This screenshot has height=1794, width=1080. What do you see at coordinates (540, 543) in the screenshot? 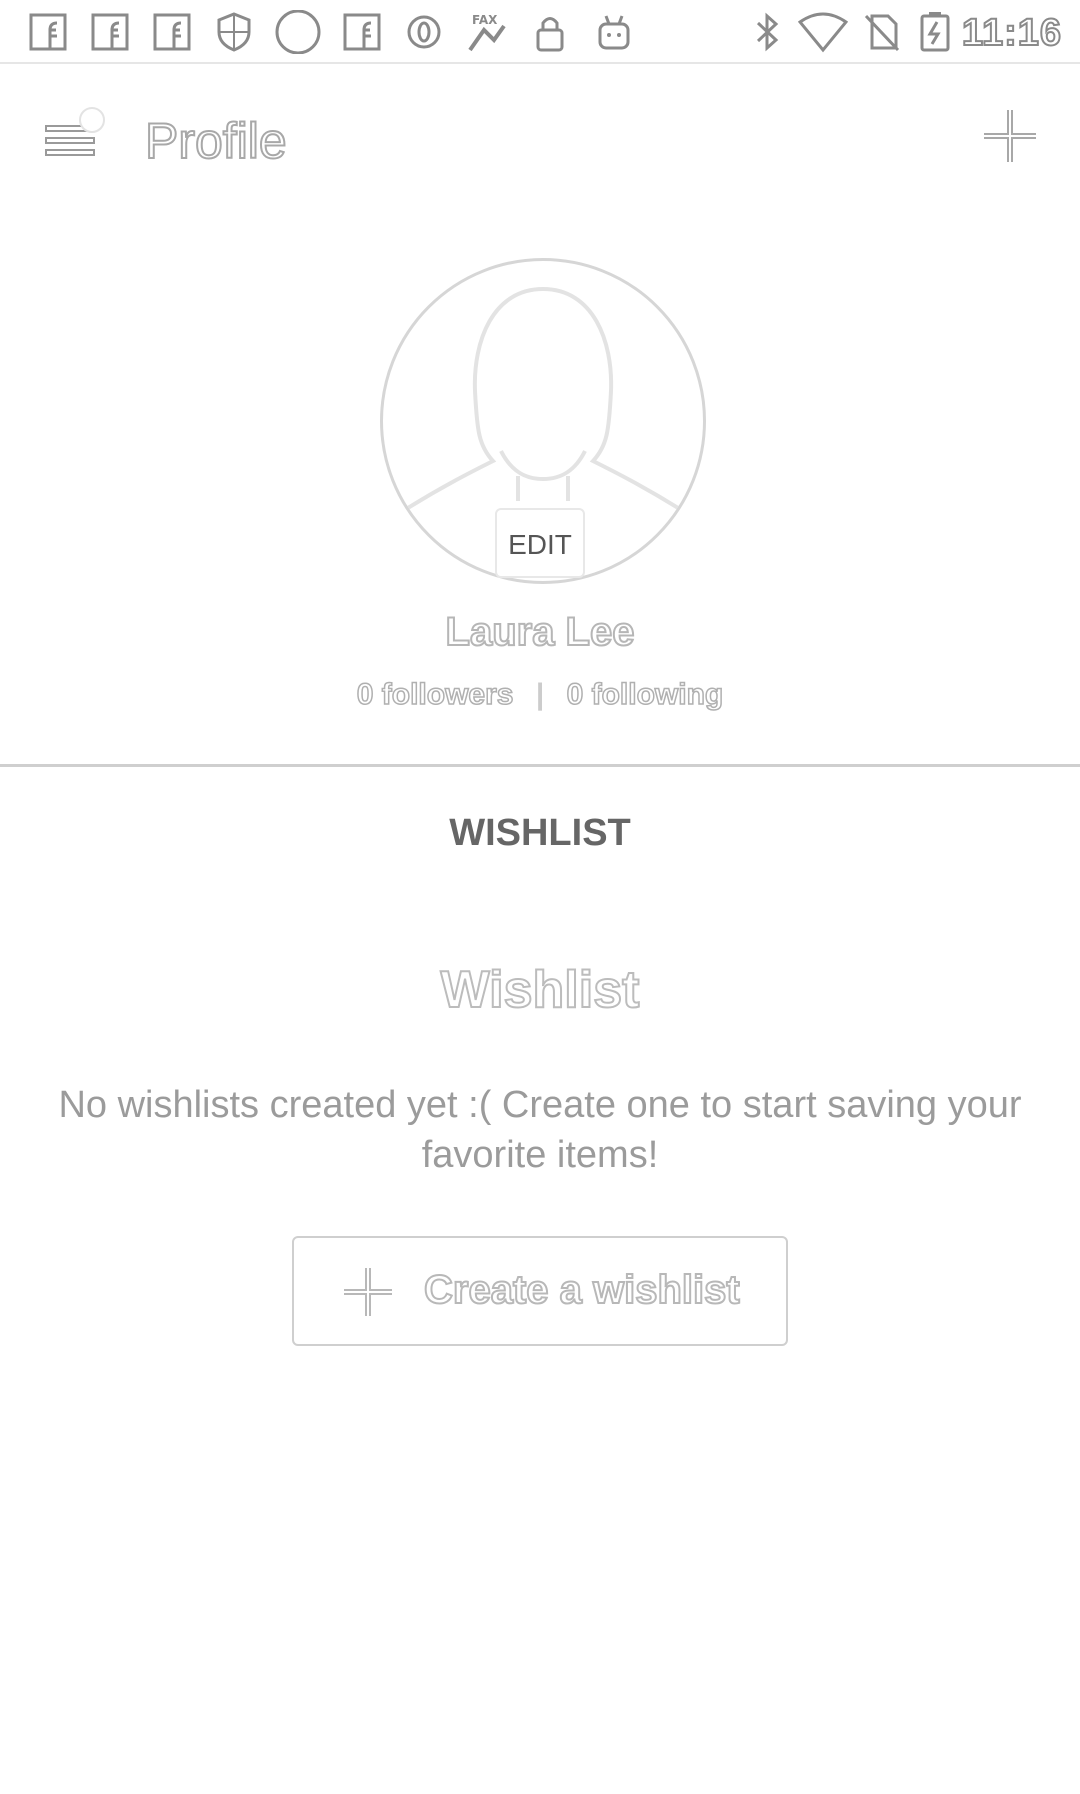
I see `edit-avatar-button: EDIT` at bounding box center [540, 543].